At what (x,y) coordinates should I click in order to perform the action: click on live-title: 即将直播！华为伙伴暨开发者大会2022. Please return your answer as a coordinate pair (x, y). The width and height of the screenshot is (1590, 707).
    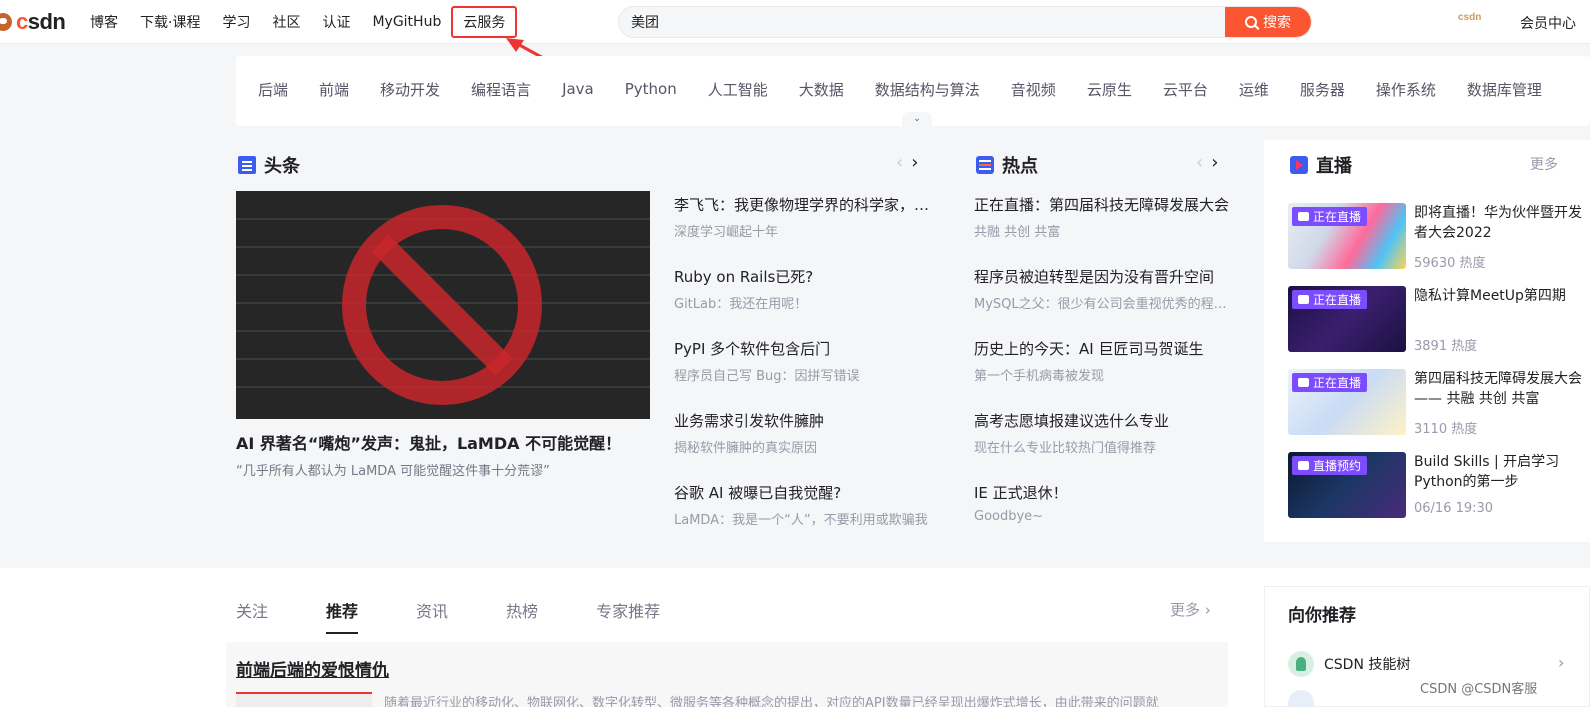
    Looking at the image, I should click on (1502, 223).